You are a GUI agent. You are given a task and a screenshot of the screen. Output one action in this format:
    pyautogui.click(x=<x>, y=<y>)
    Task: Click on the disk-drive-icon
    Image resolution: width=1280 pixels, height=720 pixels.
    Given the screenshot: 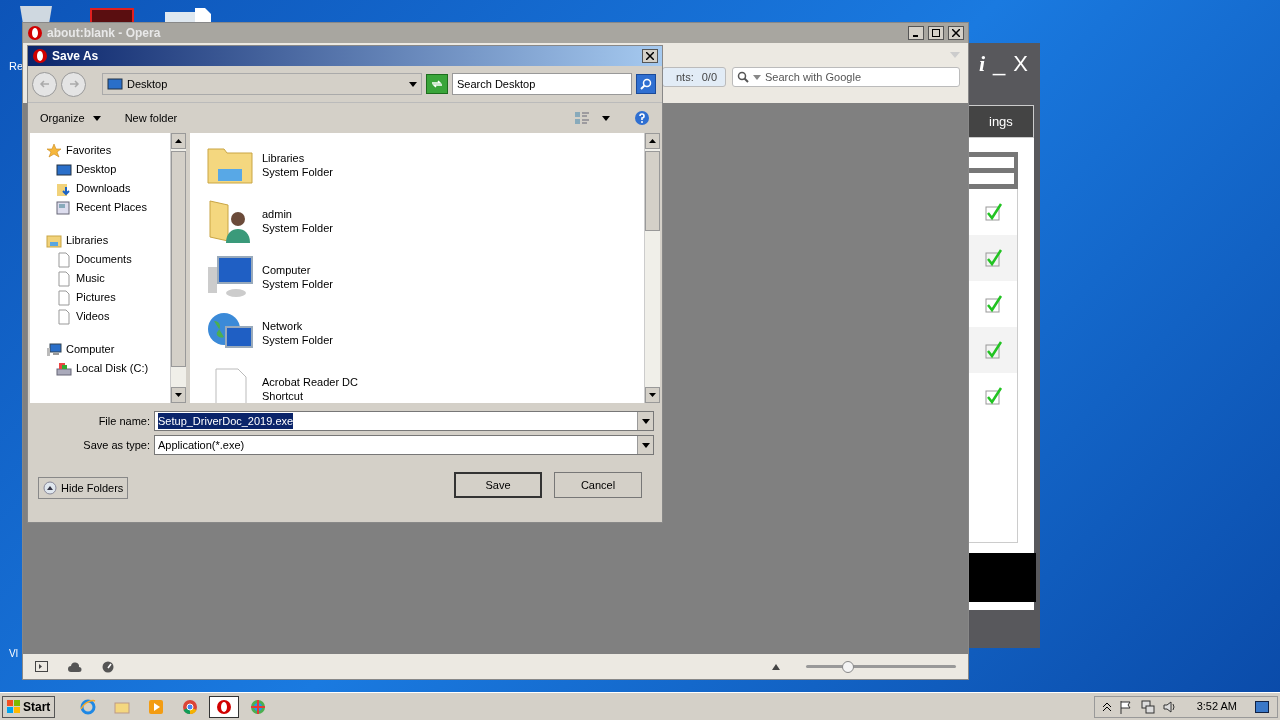 What is the action you would take?
    pyautogui.click(x=64, y=368)
    